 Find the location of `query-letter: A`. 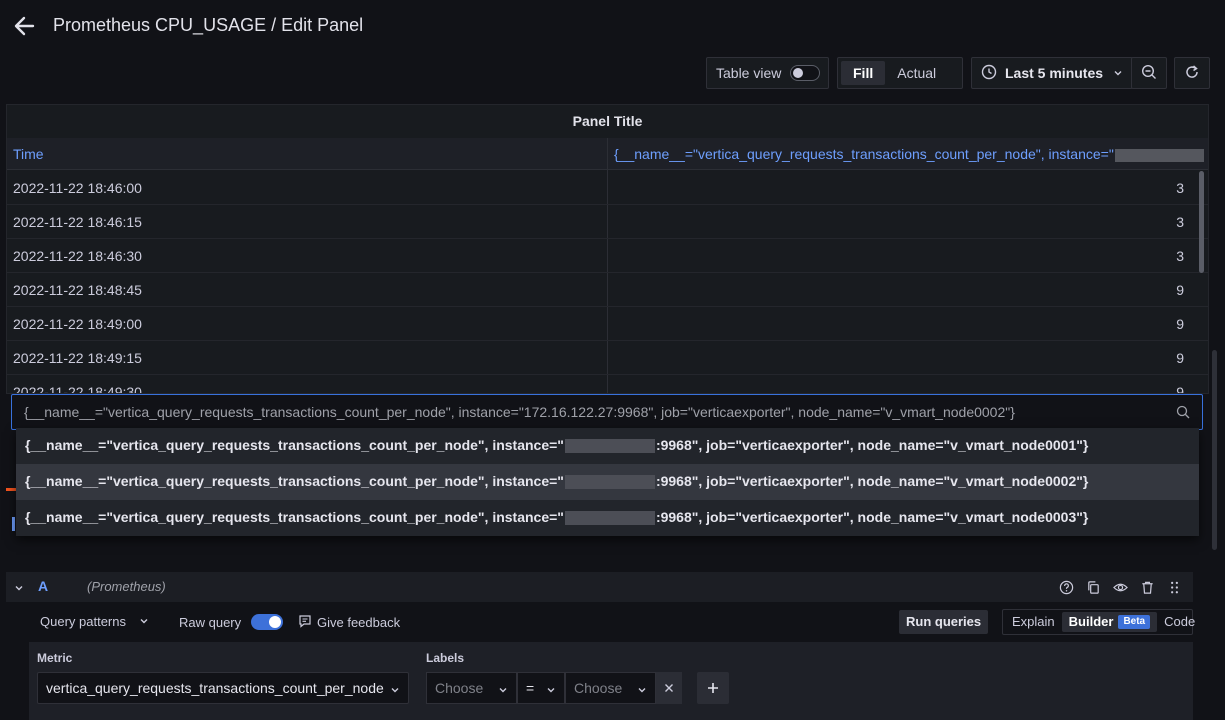

query-letter: A is located at coordinates (43, 586).